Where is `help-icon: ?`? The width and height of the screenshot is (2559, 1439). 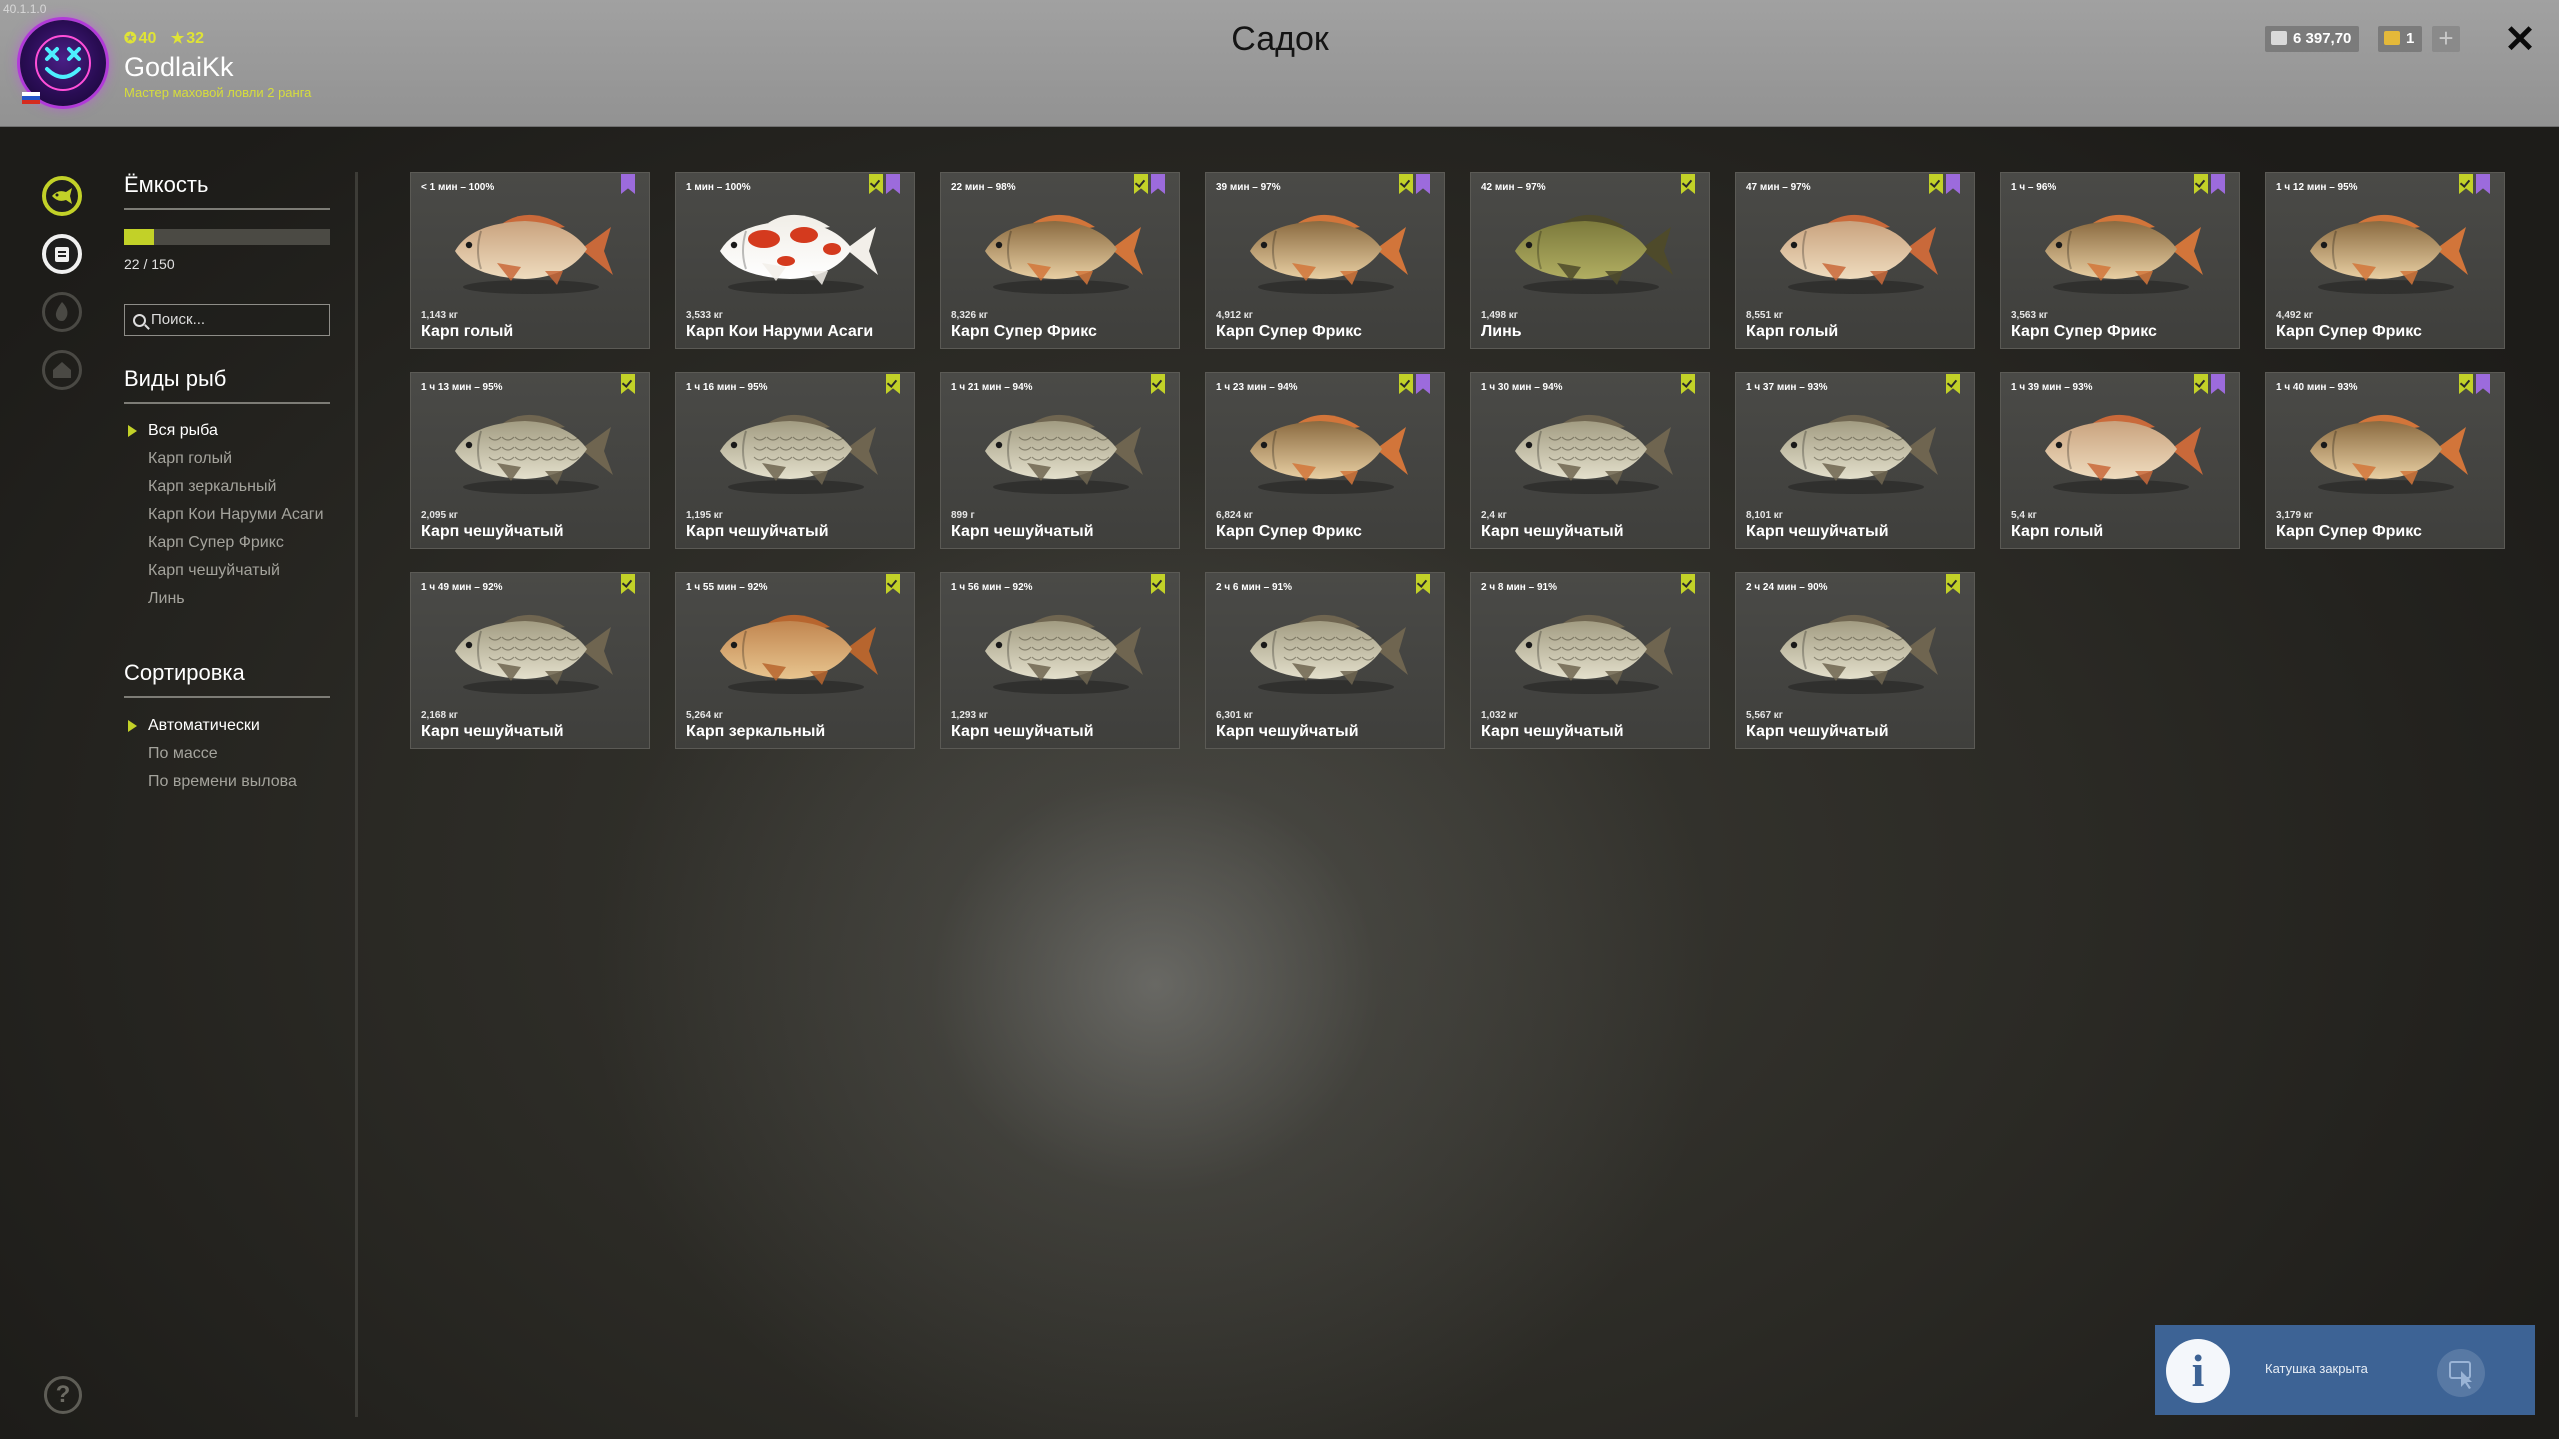 help-icon: ? is located at coordinates (63, 1395).